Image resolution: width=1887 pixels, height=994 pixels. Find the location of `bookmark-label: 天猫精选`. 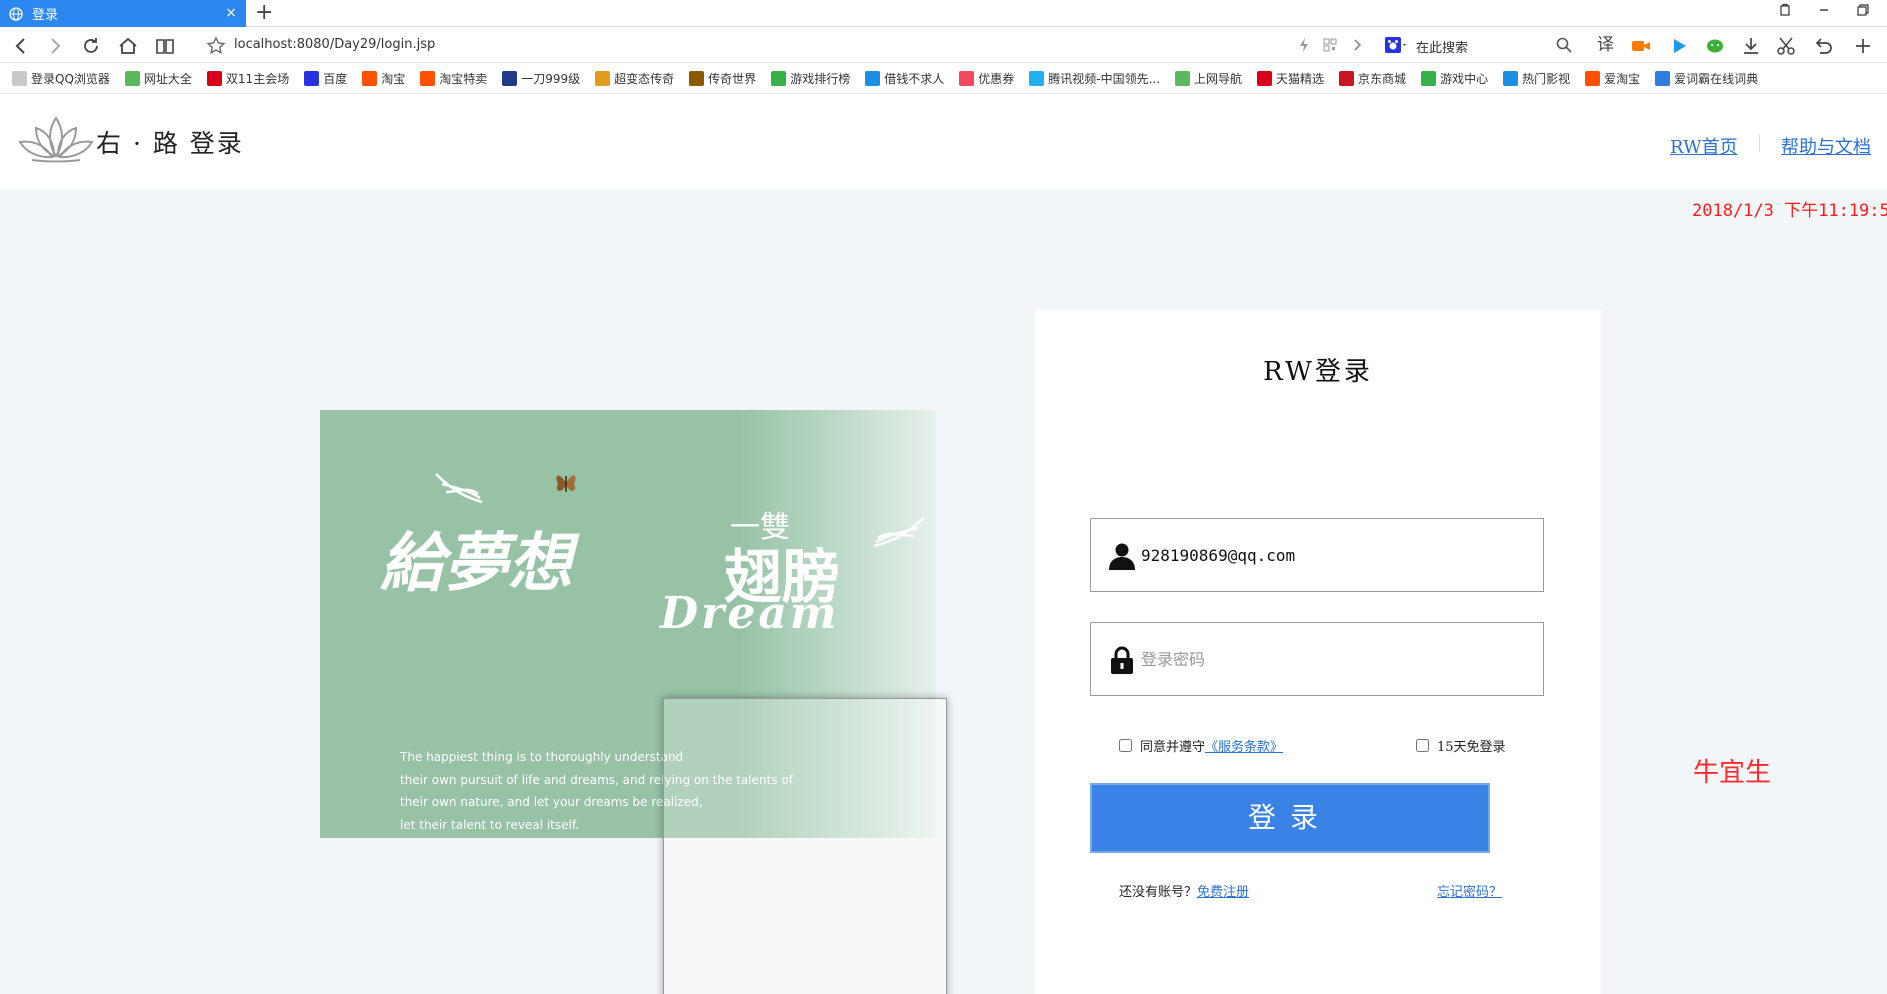

bookmark-label: 天猫精选 is located at coordinates (1300, 78).